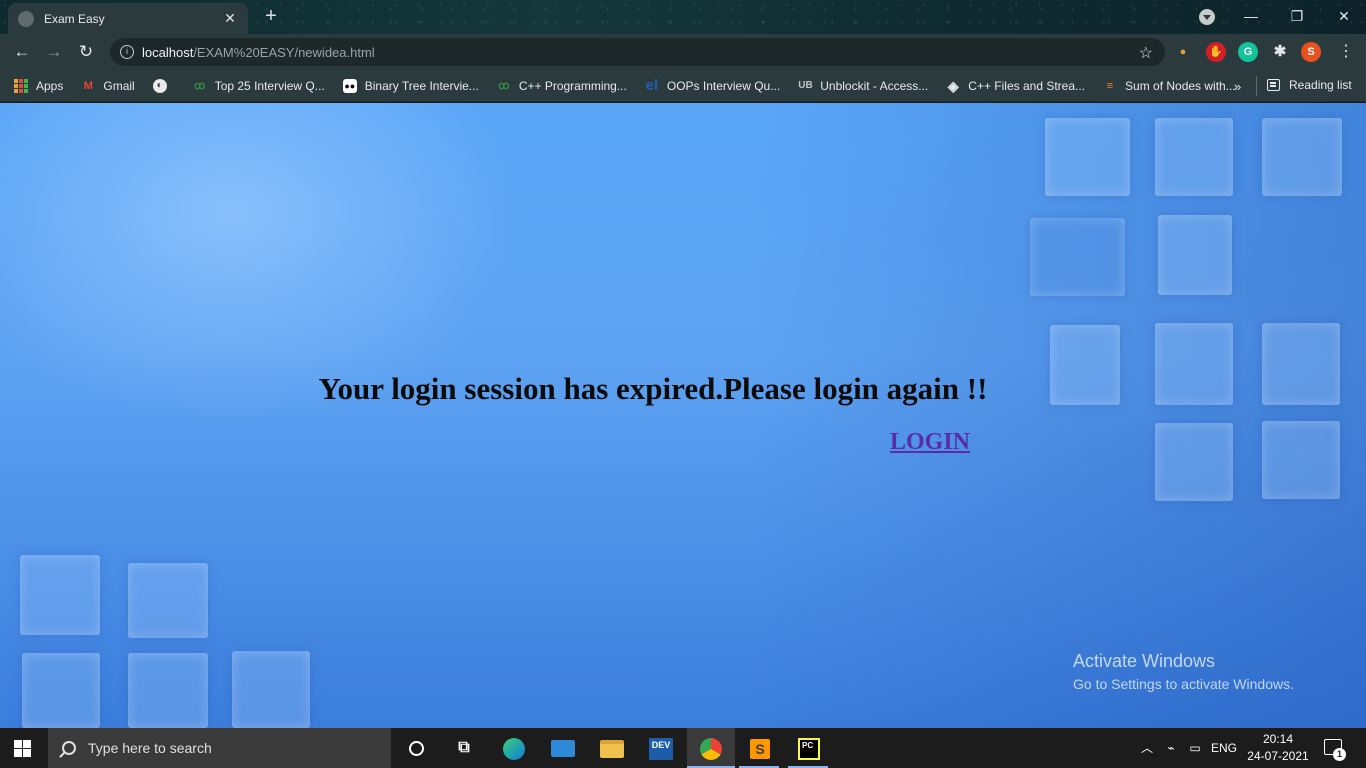 Image resolution: width=1366 pixels, height=768 pixels. What do you see at coordinates (1278, 756) in the screenshot?
I see `clock-date: 24-07-2021` at bounding box center [1278, 756].